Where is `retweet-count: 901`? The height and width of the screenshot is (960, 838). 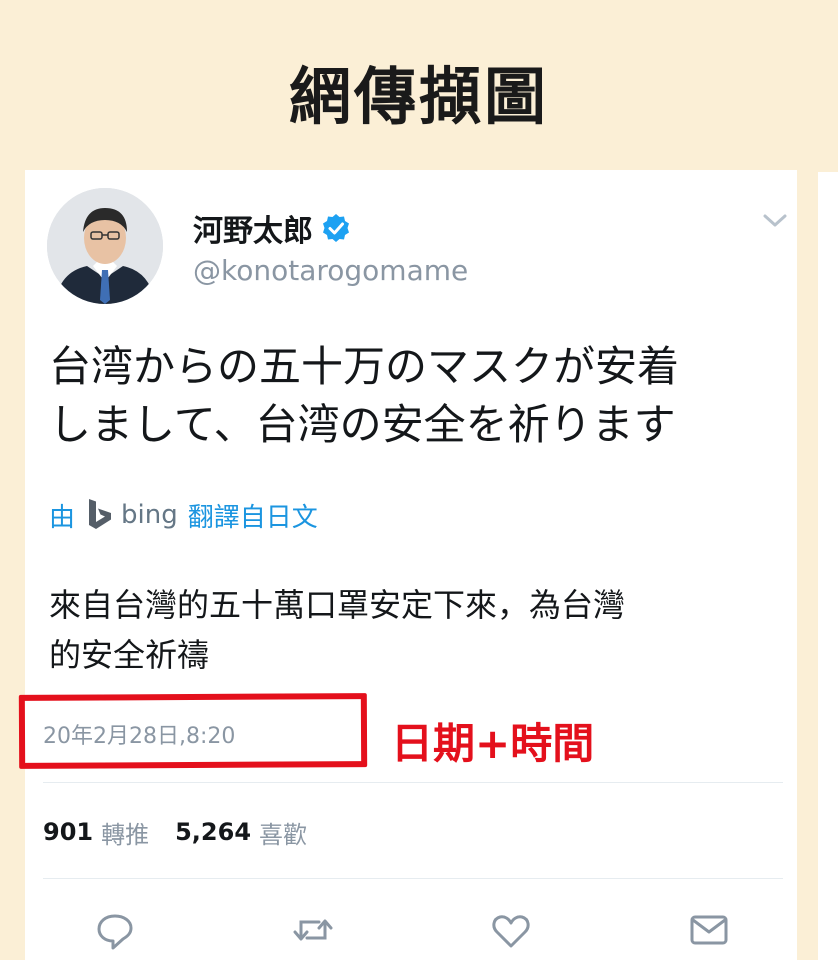
retweet-count: 901 is located at coordinates (68, 832).